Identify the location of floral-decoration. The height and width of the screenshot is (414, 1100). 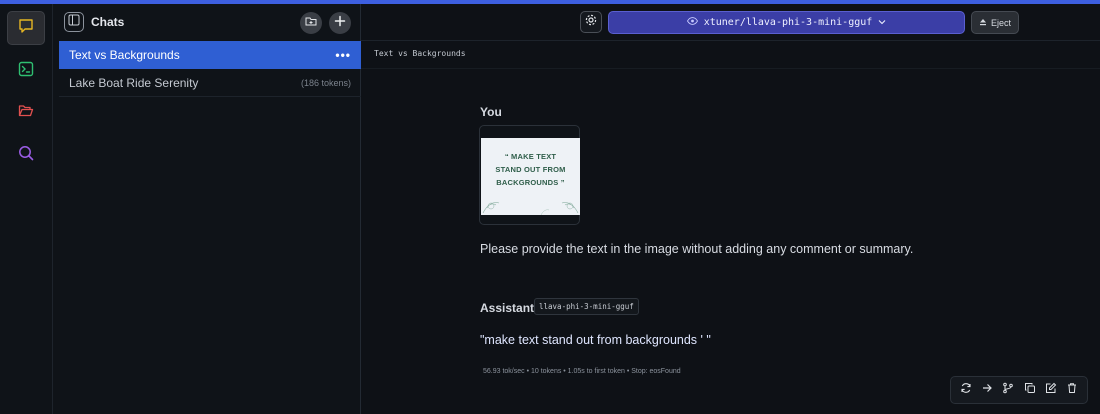
(530, 208).